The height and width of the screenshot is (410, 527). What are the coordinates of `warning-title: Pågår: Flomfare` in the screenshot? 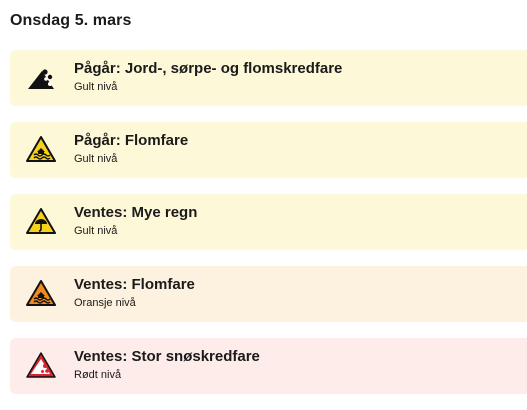 It's located at (131, 140).